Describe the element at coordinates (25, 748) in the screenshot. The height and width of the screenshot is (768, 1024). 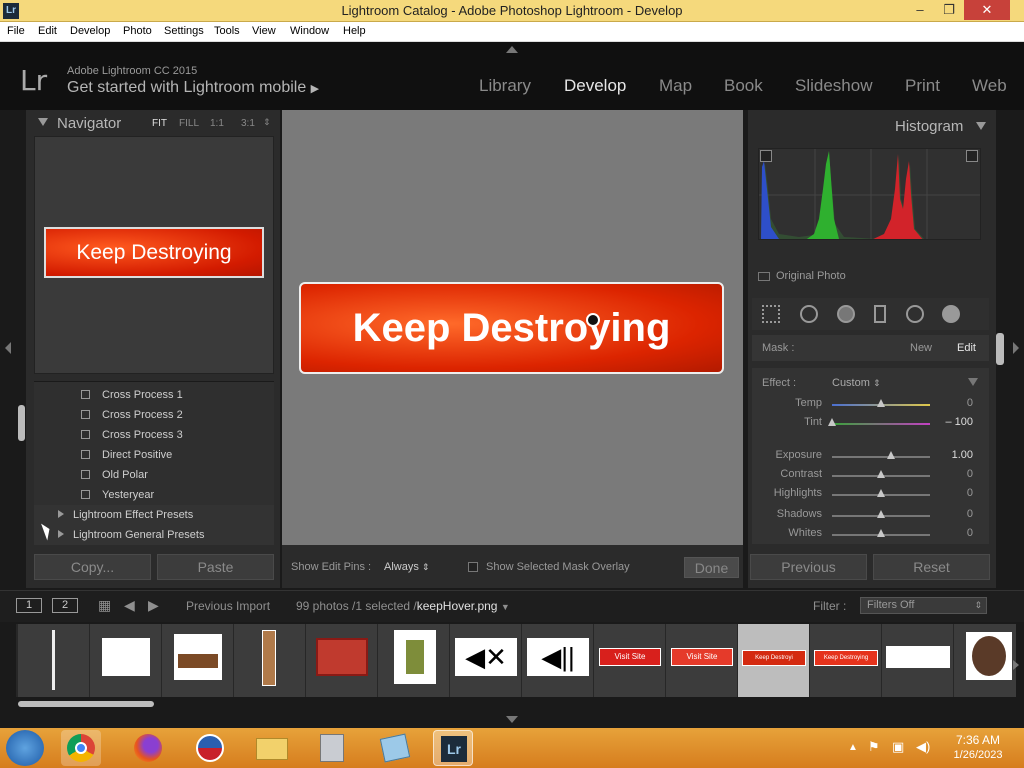
I see `start-button-icon` at that location.